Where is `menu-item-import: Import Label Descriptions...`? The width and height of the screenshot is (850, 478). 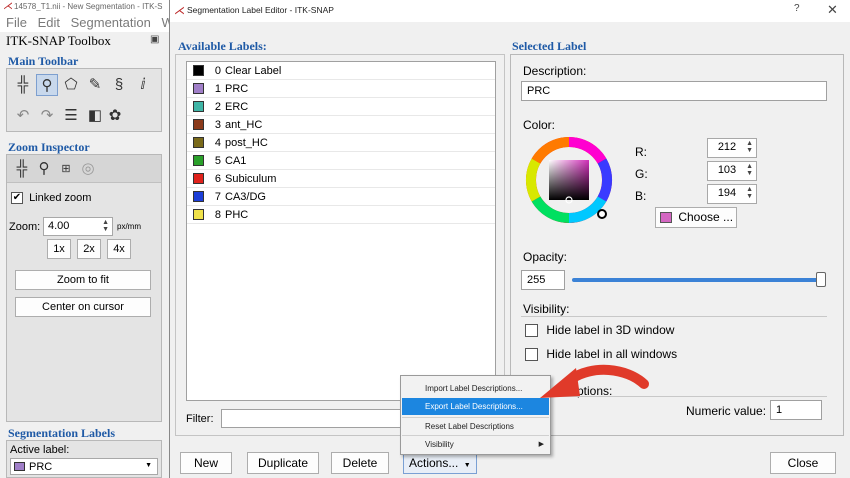 menu-item-import: Import Label Descriptions... is located at coordinates (475, 388).